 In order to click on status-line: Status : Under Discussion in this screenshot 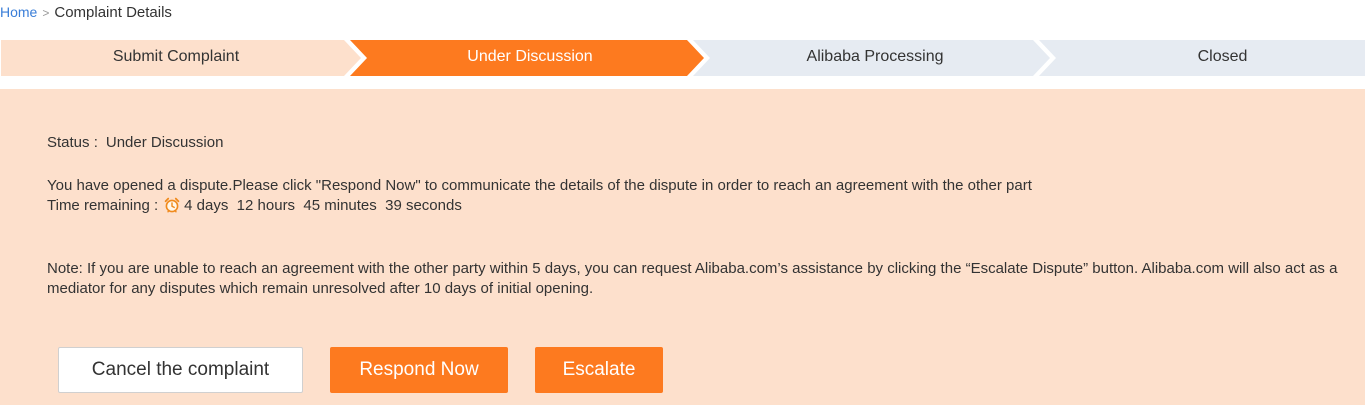, I will do `click(135, 143)`.